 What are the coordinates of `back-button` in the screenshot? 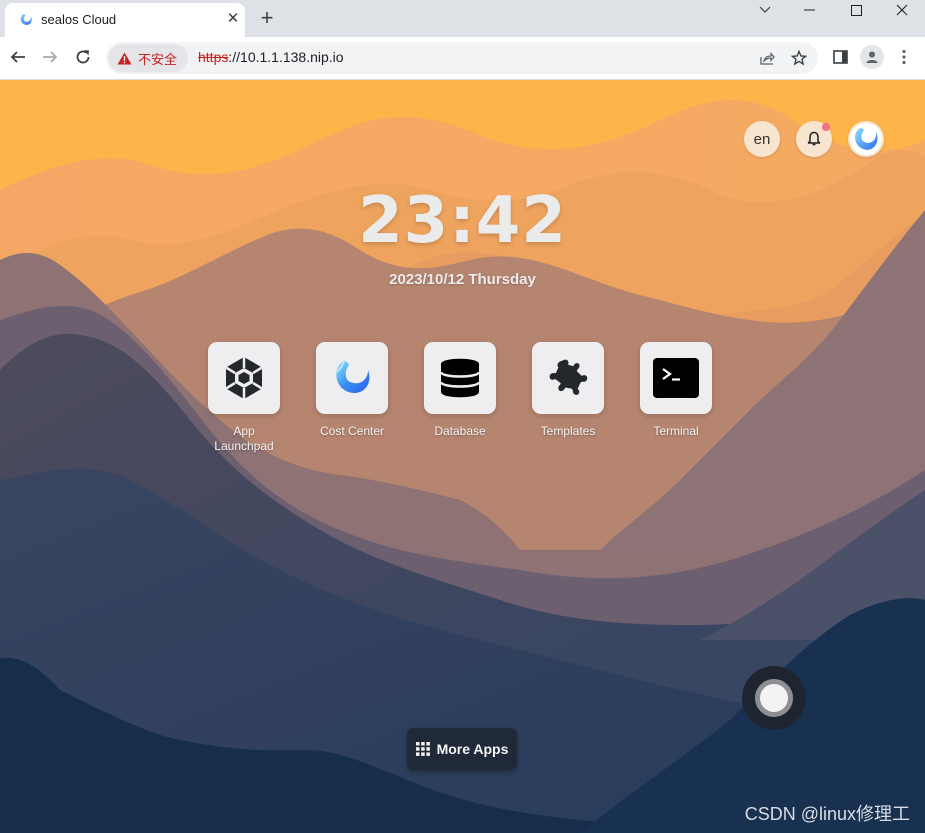 It's located at (18, 57).